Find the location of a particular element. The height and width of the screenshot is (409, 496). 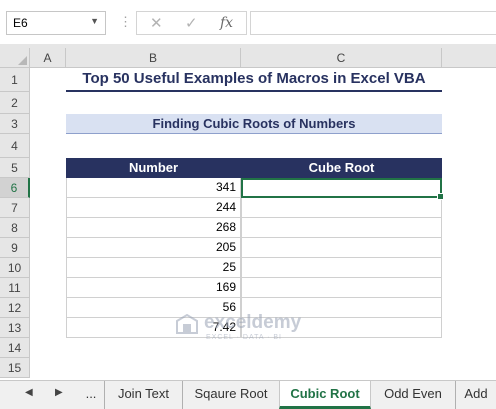

watermark-tagline: EXCEL · DATA · BI is located at coordinates (244, 337).